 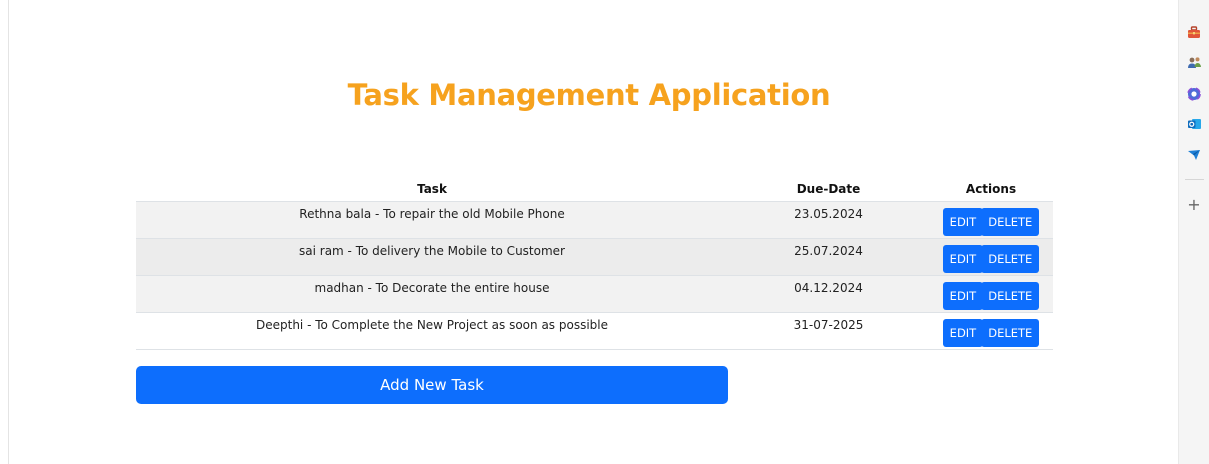 I want to click on due-date-cell: 25.07.2024, so click(x=828, y=257).